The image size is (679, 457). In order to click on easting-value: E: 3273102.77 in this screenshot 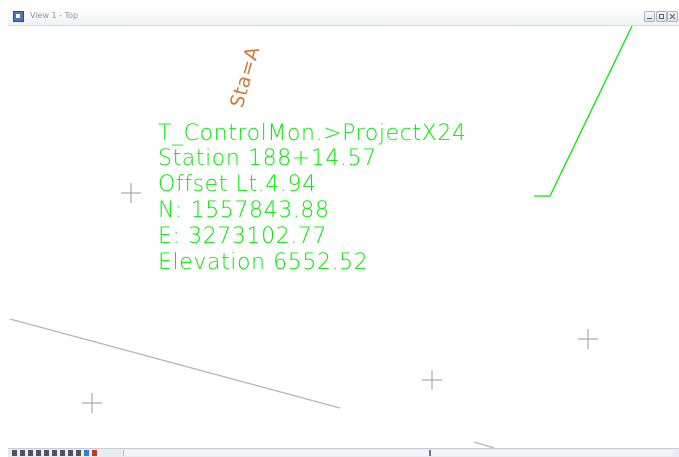, I will do `click(242, 236)`.